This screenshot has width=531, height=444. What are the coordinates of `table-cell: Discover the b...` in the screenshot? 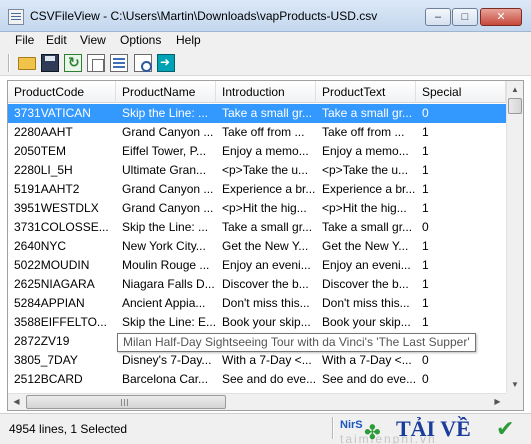 It's located at (365, 284).